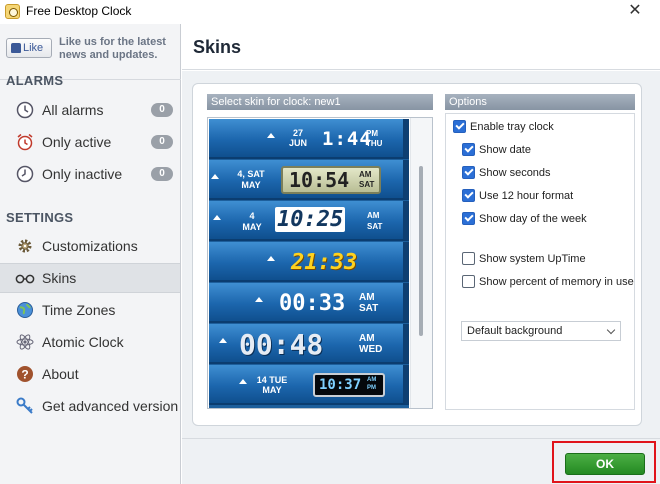 The width and height of the screenshot is (660, 484). Describe the element at coordinates (324, 262) in the screenshot. I see `skin-time: 21:33` at that location.